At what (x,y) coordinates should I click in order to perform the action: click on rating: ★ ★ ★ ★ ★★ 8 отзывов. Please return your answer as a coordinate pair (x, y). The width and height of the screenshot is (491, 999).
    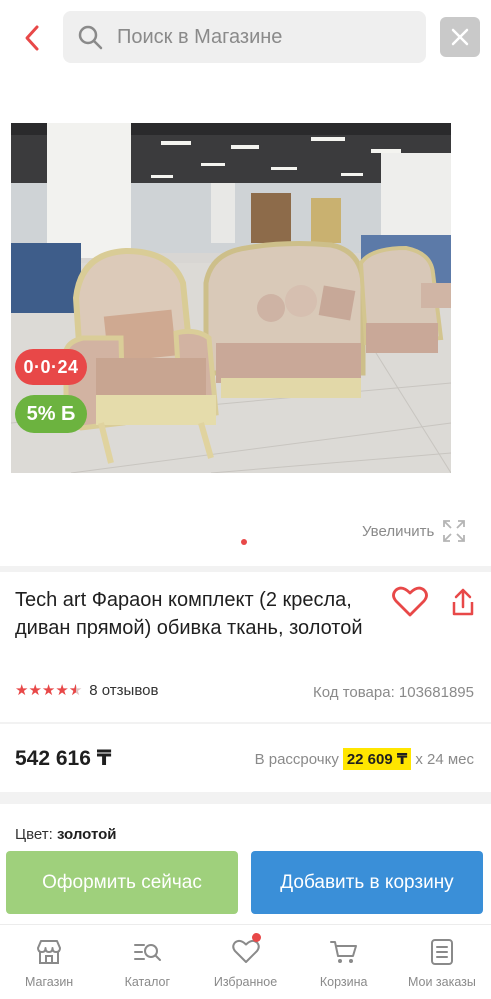
    Looking at the image, I should click on (86, 690).